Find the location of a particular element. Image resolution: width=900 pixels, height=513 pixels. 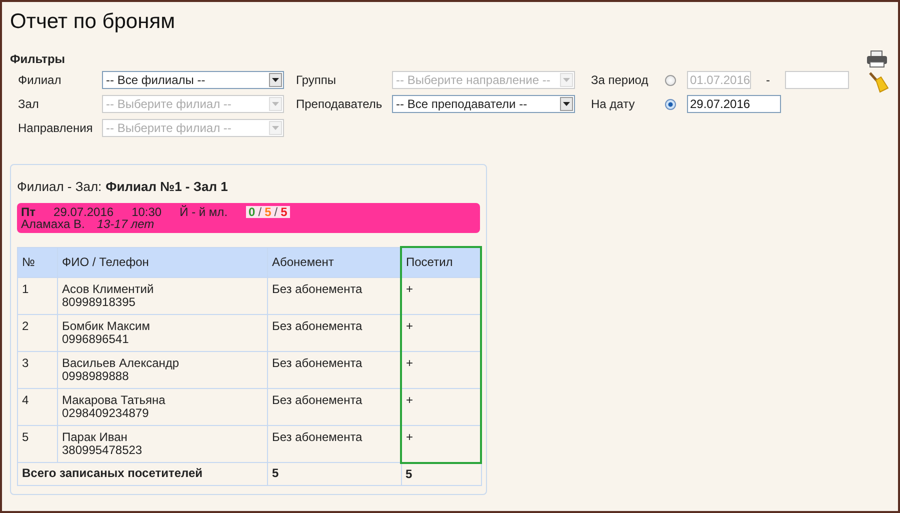

field-label: За период is located at coordinates (620, 80).